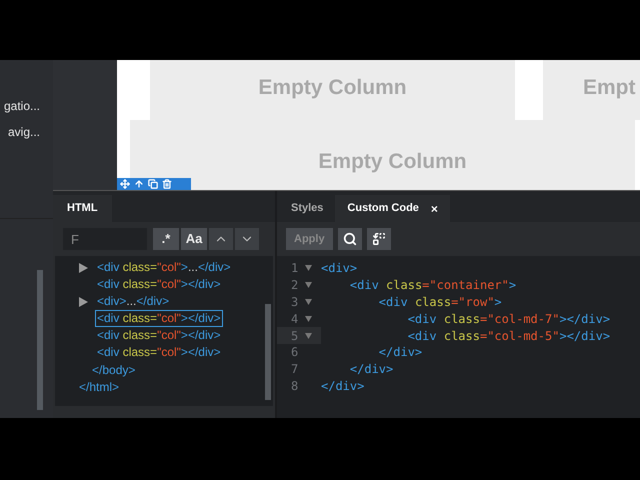  Describe the element at coordinates (392, 208) in the screenshot. I see `tab: Custom Code ×` at that location.